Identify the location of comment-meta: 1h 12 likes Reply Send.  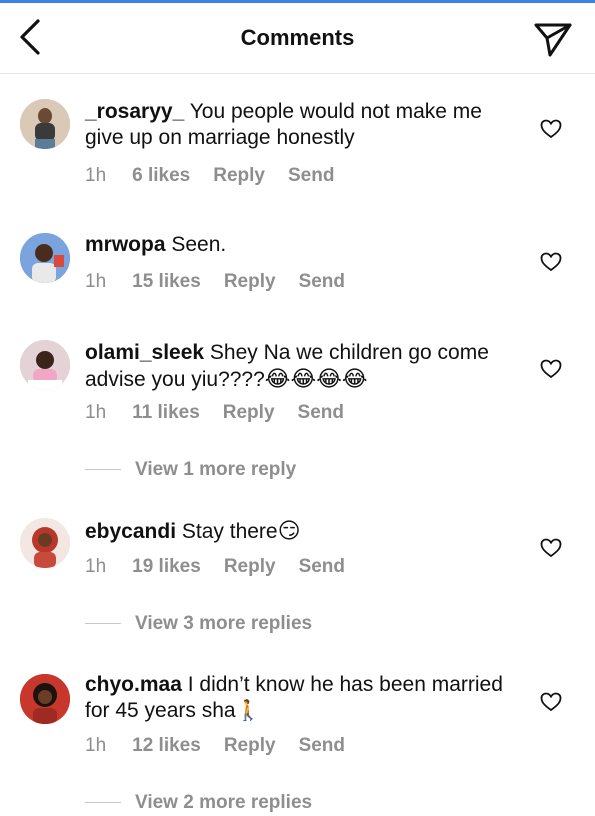
(226, 746).